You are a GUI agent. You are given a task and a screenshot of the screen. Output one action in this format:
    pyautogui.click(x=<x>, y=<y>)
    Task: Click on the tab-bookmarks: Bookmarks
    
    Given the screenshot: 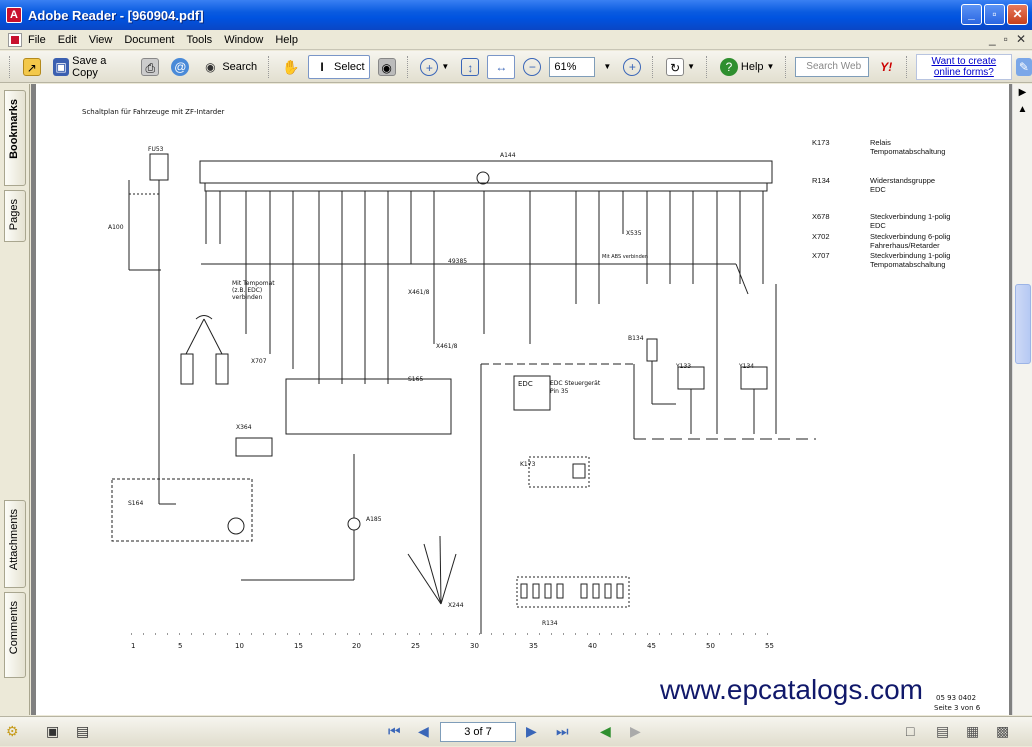 What is the action you would take?
    pyautogui.click(x=15, y=138)
    